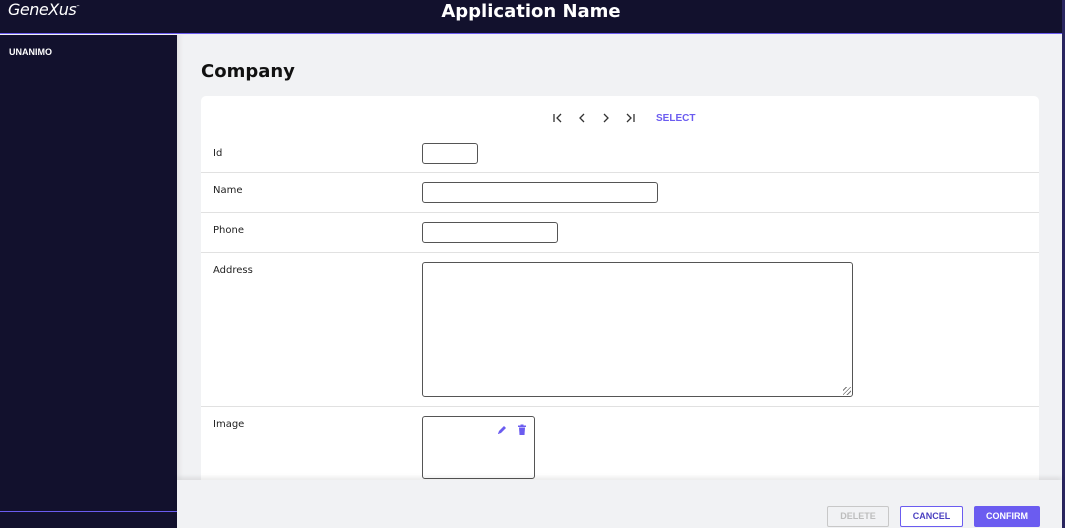  Describe the element at coordinates (233, 270) in the screenshot. I see `address-label: Address` at that location.